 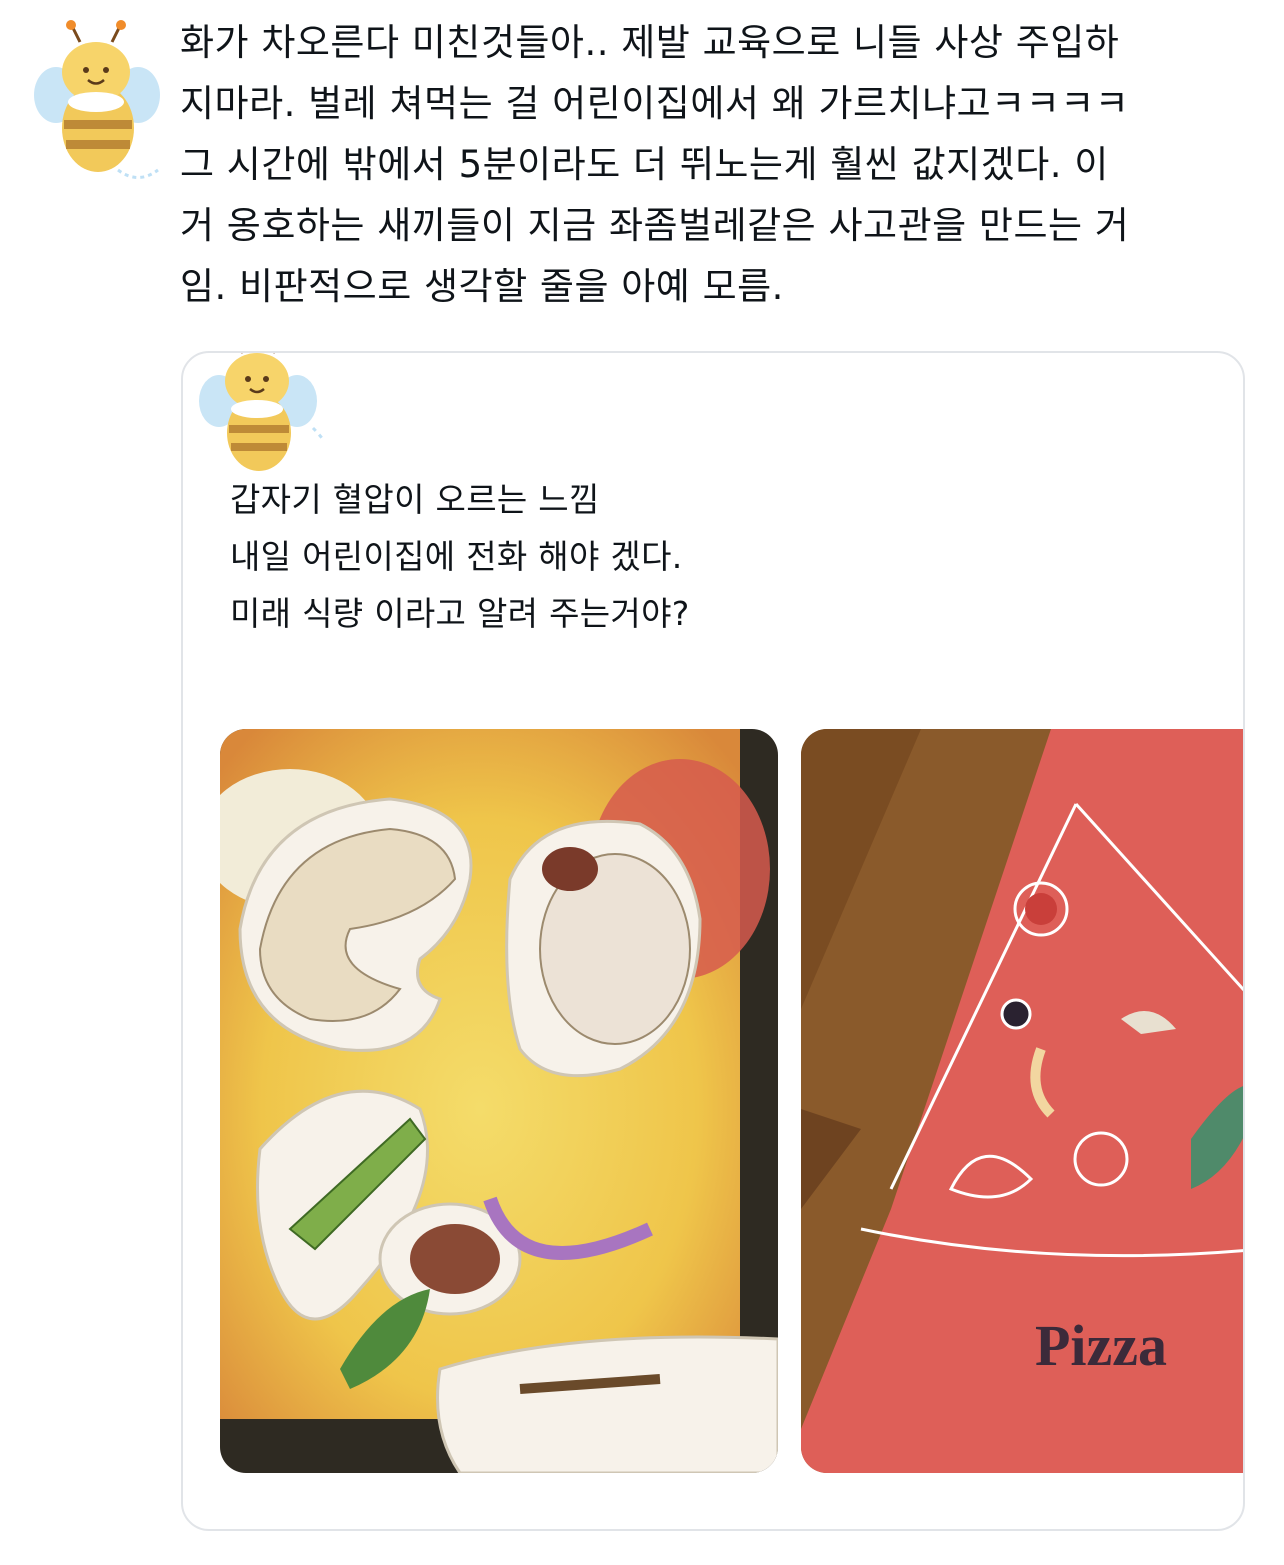 I want to click on quoted-line: 미래 식량 이라고 알려 주는거야?, so click(x=460, y=613).